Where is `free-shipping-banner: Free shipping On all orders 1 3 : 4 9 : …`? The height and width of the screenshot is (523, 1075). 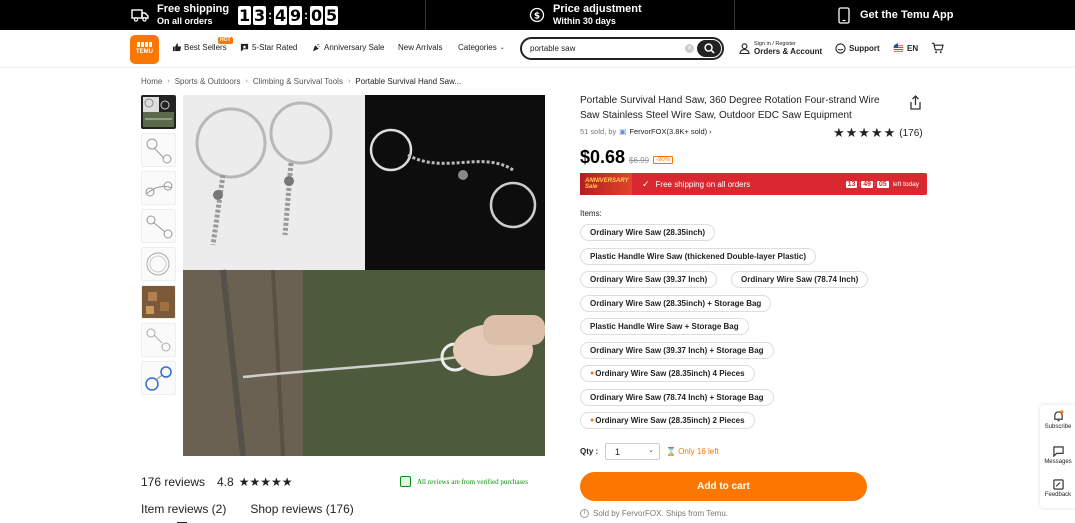
free-shipping-banner: Free shipping On all orders 1 3 : 4 9 : … is located at coordinates (212, 15).